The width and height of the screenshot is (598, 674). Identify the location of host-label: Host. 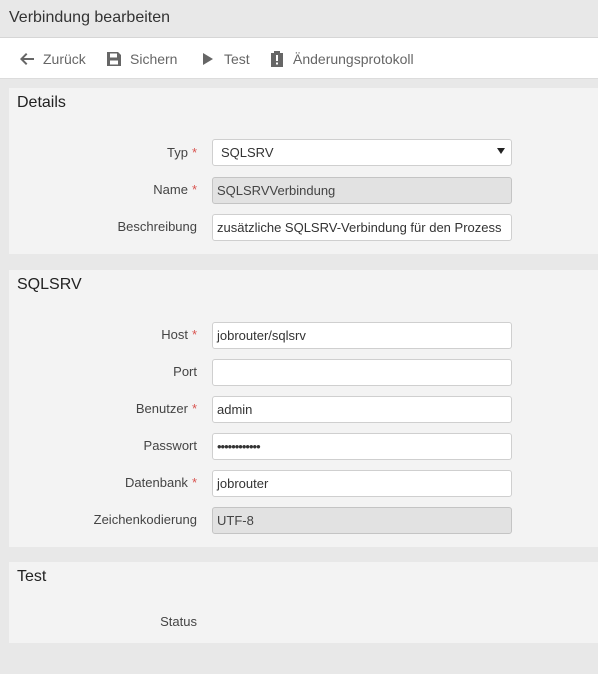
(174, 334).